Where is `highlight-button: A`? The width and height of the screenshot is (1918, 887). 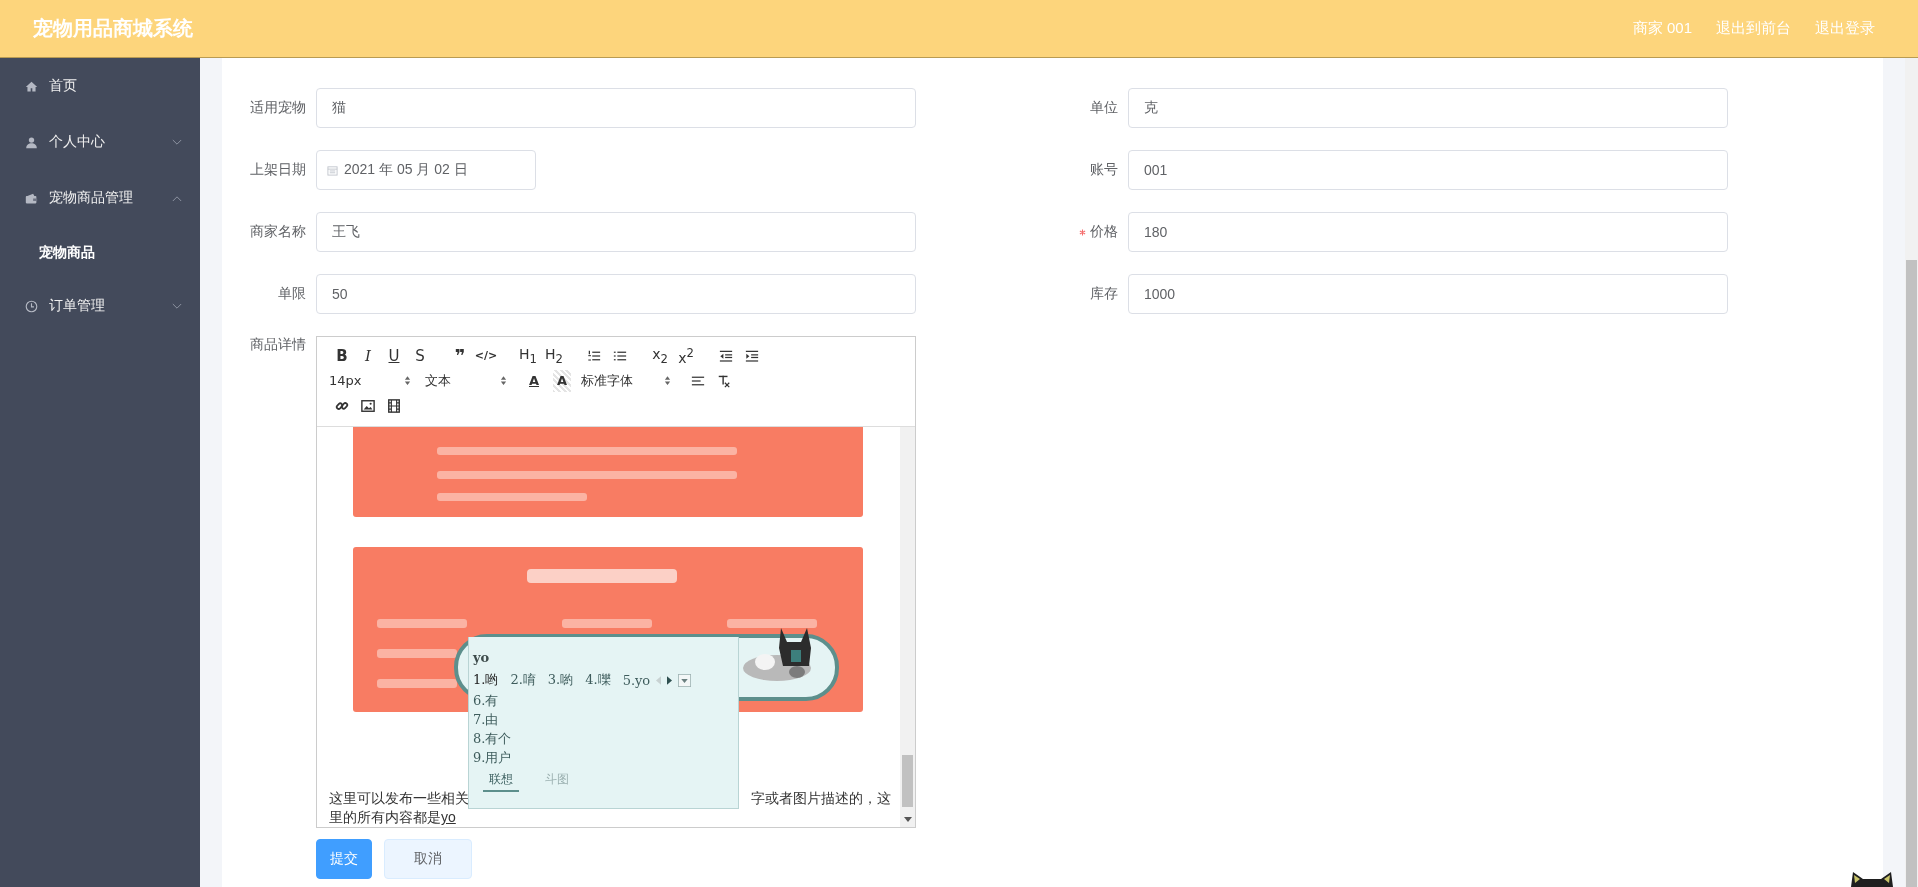 highlight-button: A is located at coordinates (562, 380).